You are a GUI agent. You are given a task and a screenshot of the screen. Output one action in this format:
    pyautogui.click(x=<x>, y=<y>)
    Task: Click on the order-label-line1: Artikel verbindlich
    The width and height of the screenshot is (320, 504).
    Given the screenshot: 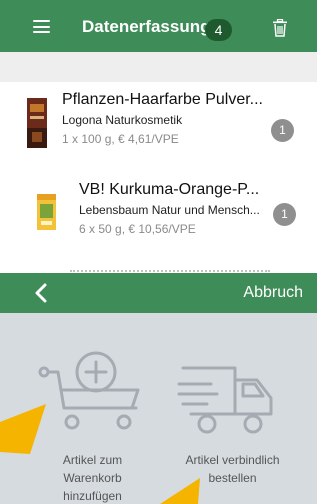 What is the action you would take?
    pyautogui.click(x=232, y=460)
    